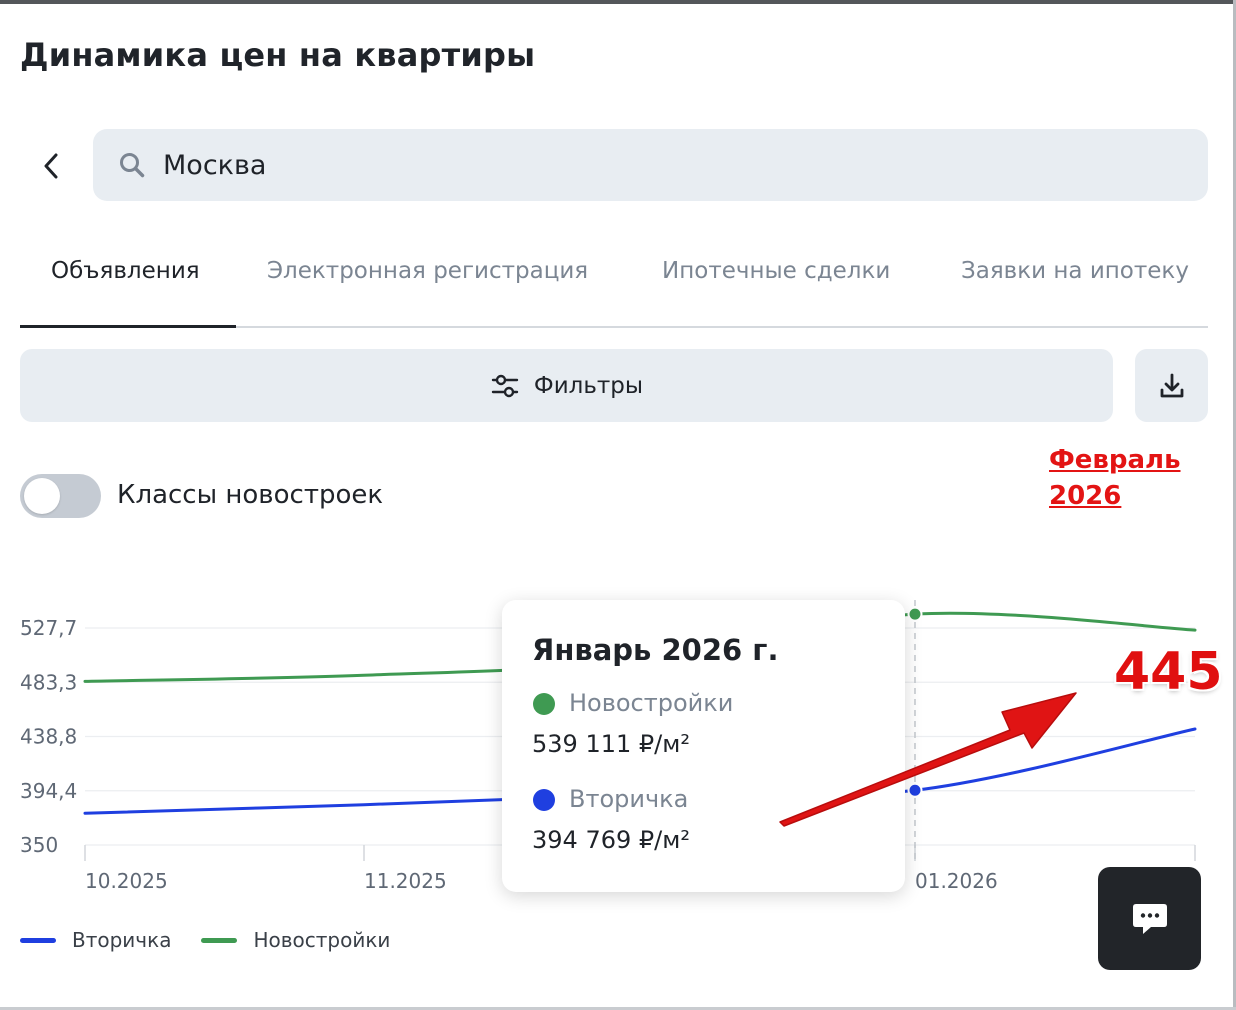  What do you see at coordinates (915, 790) in the screenshot?
I see `hover-point-secondary` at bounding box center [915, 790].